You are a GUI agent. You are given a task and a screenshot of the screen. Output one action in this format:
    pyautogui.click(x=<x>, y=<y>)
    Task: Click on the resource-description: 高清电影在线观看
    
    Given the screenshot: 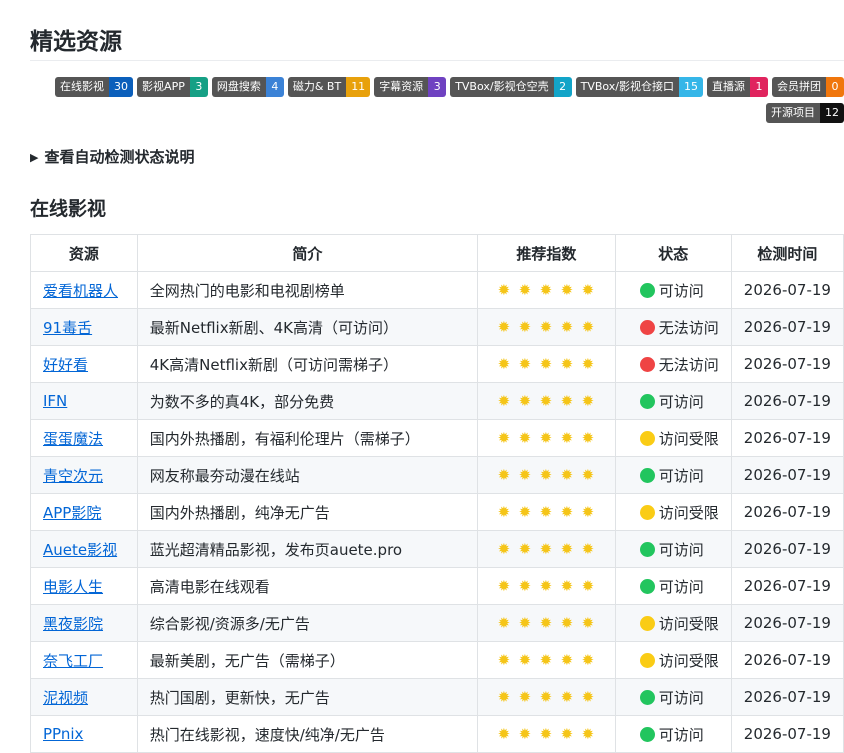 What is the action you would take?
    pyautogui.click(x=307, y=586)
    